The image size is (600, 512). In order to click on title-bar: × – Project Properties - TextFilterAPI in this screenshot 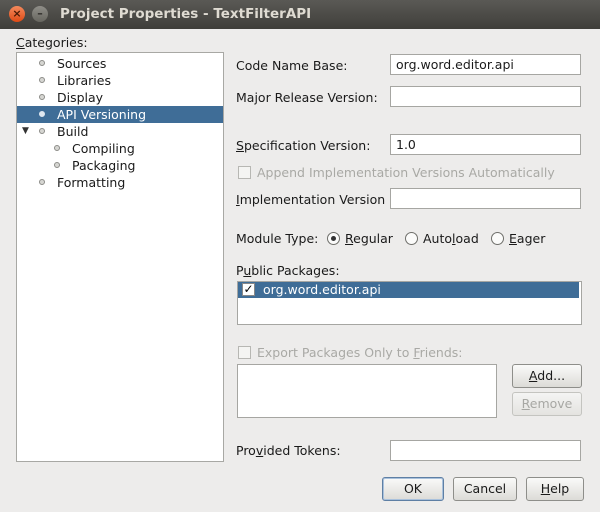, I will do `click(300, 14)`.